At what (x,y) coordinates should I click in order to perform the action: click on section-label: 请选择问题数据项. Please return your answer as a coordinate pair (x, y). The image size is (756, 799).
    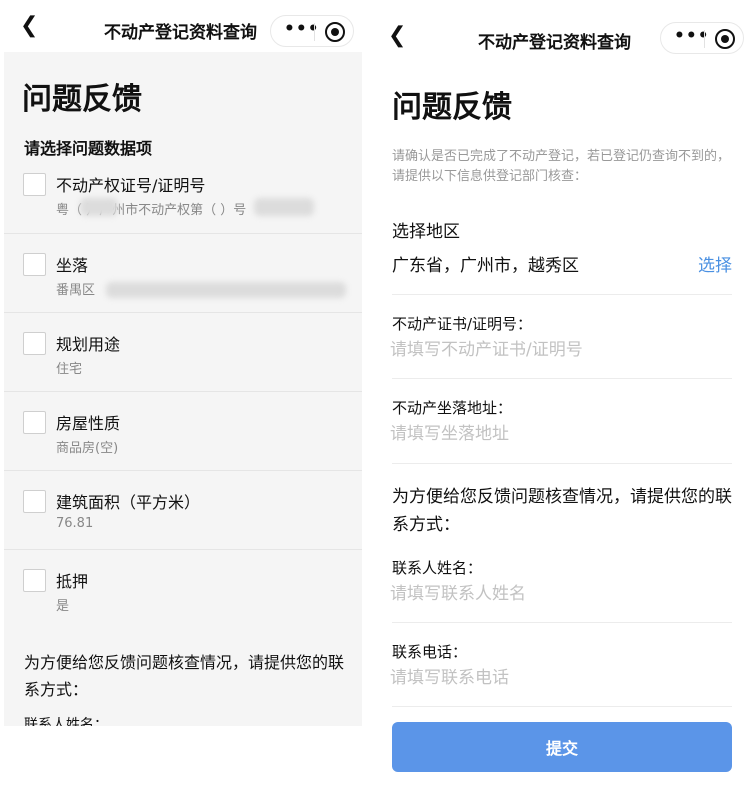
    Looking at the image, I should click on (88, 148).